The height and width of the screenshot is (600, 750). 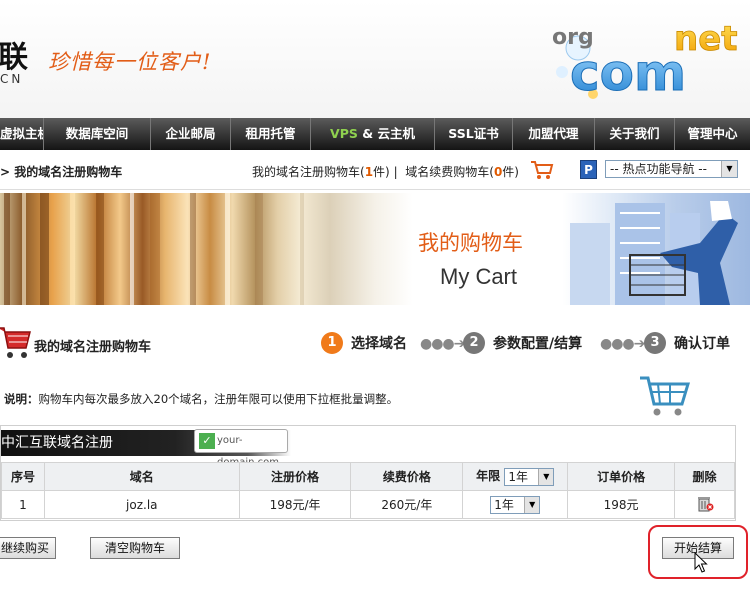 I want to click on banner-subtitle: My Cart, so click(x=478, y=276).